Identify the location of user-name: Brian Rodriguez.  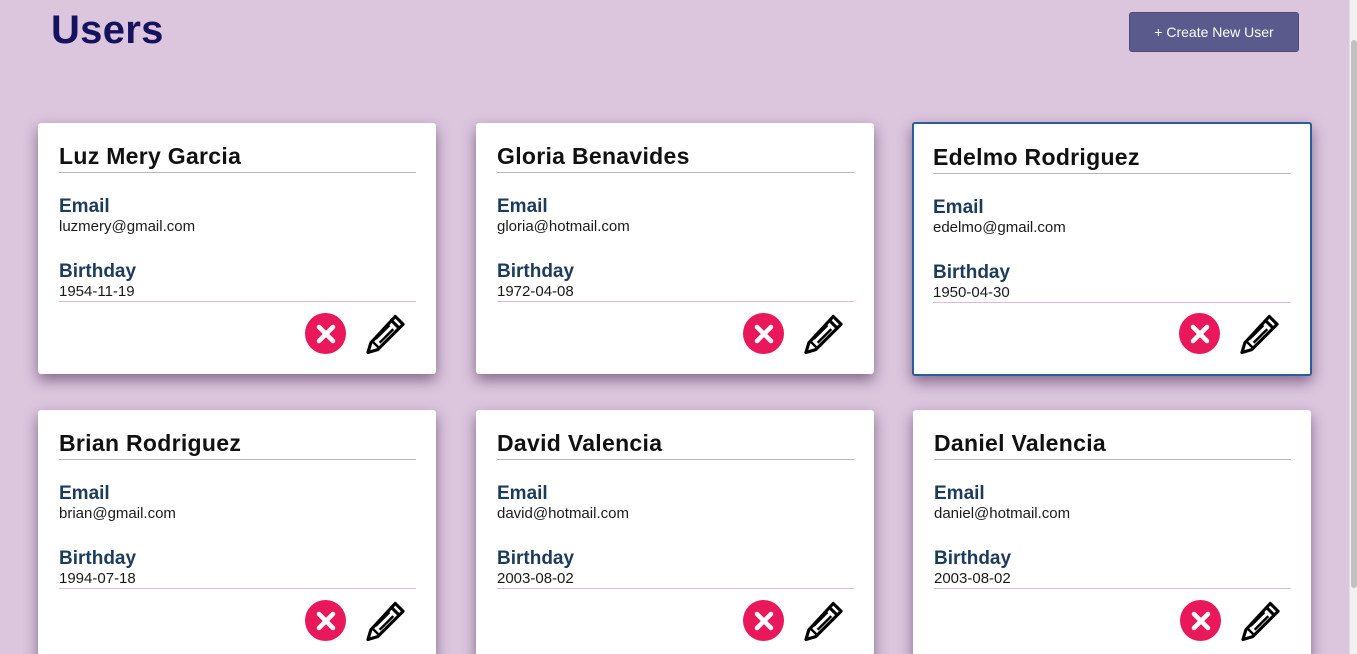
(237, 445).